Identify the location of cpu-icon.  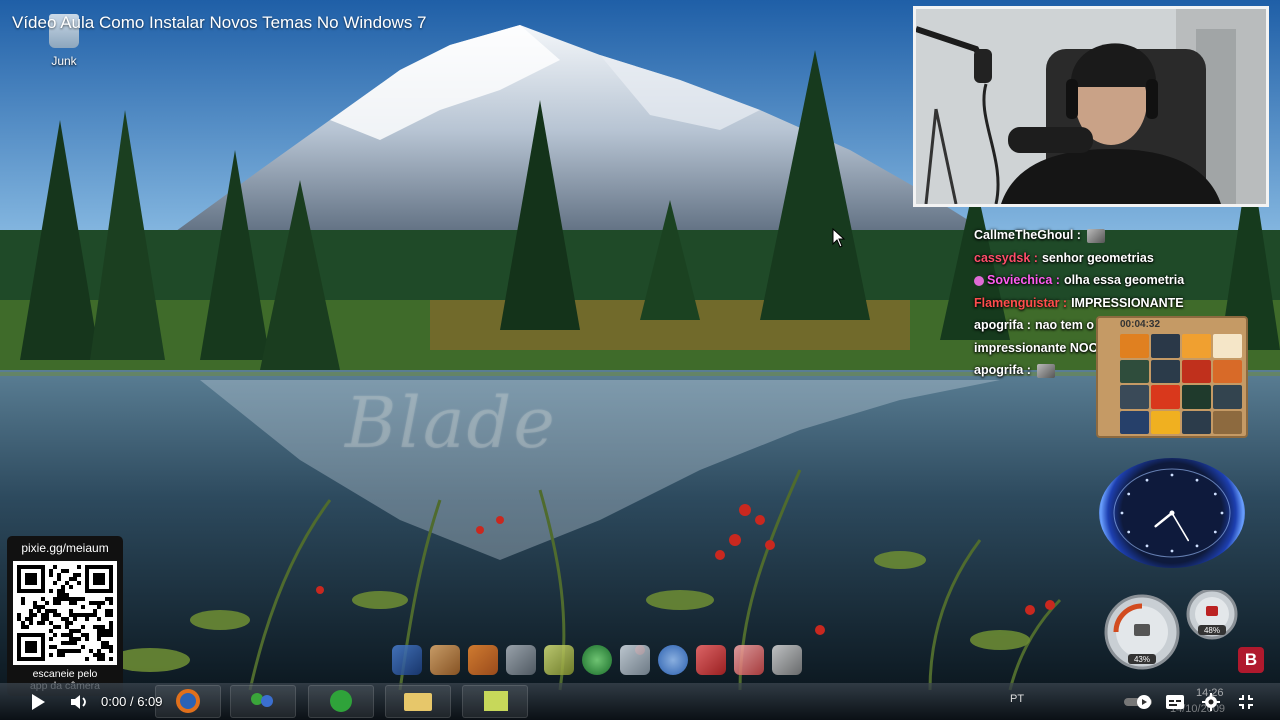
(1142, 630).